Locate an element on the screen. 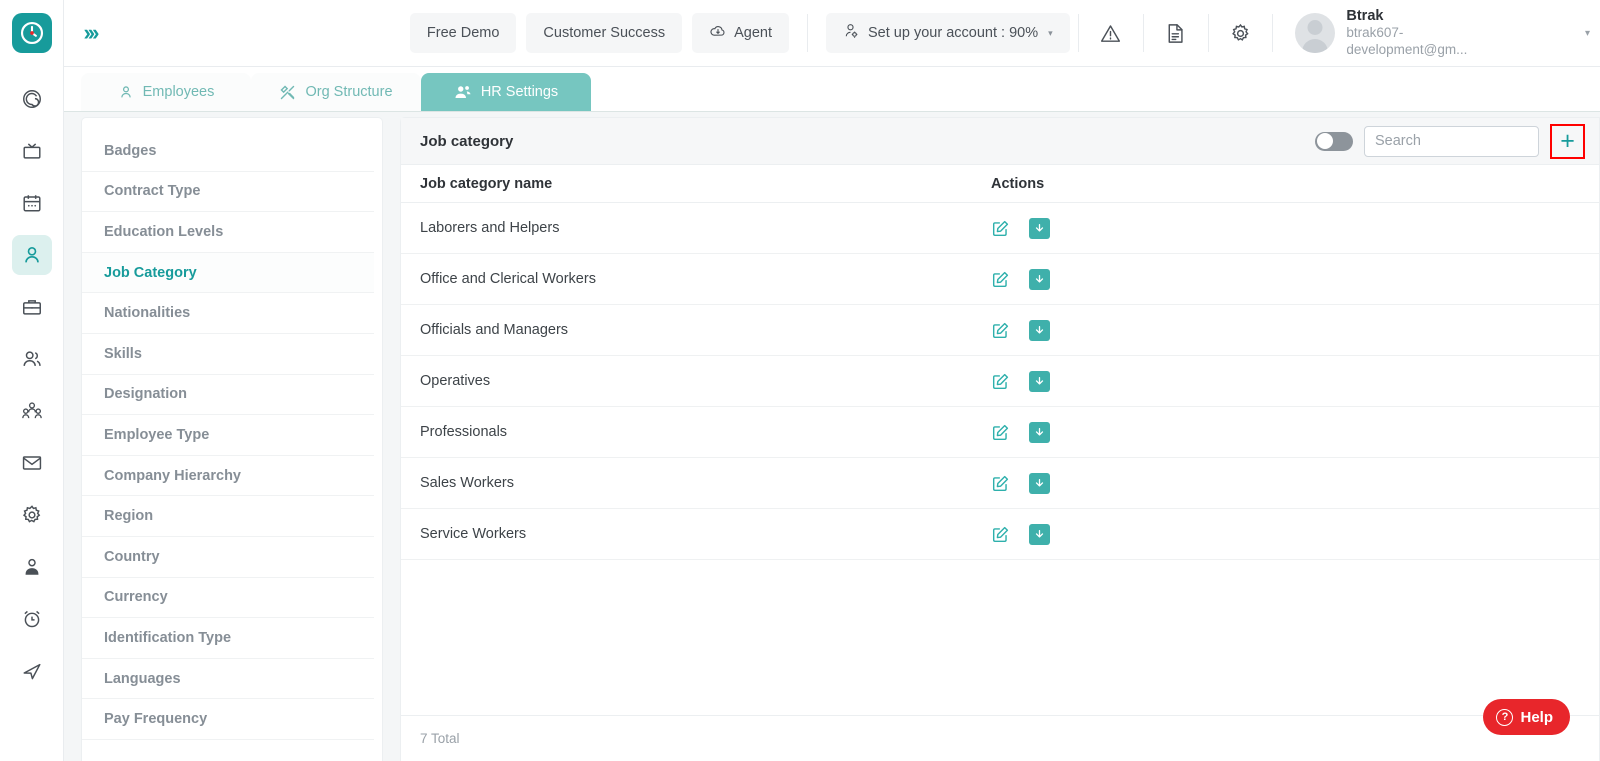  table-row: Office and Clerical Workers is located at coordinates (1000, 279).